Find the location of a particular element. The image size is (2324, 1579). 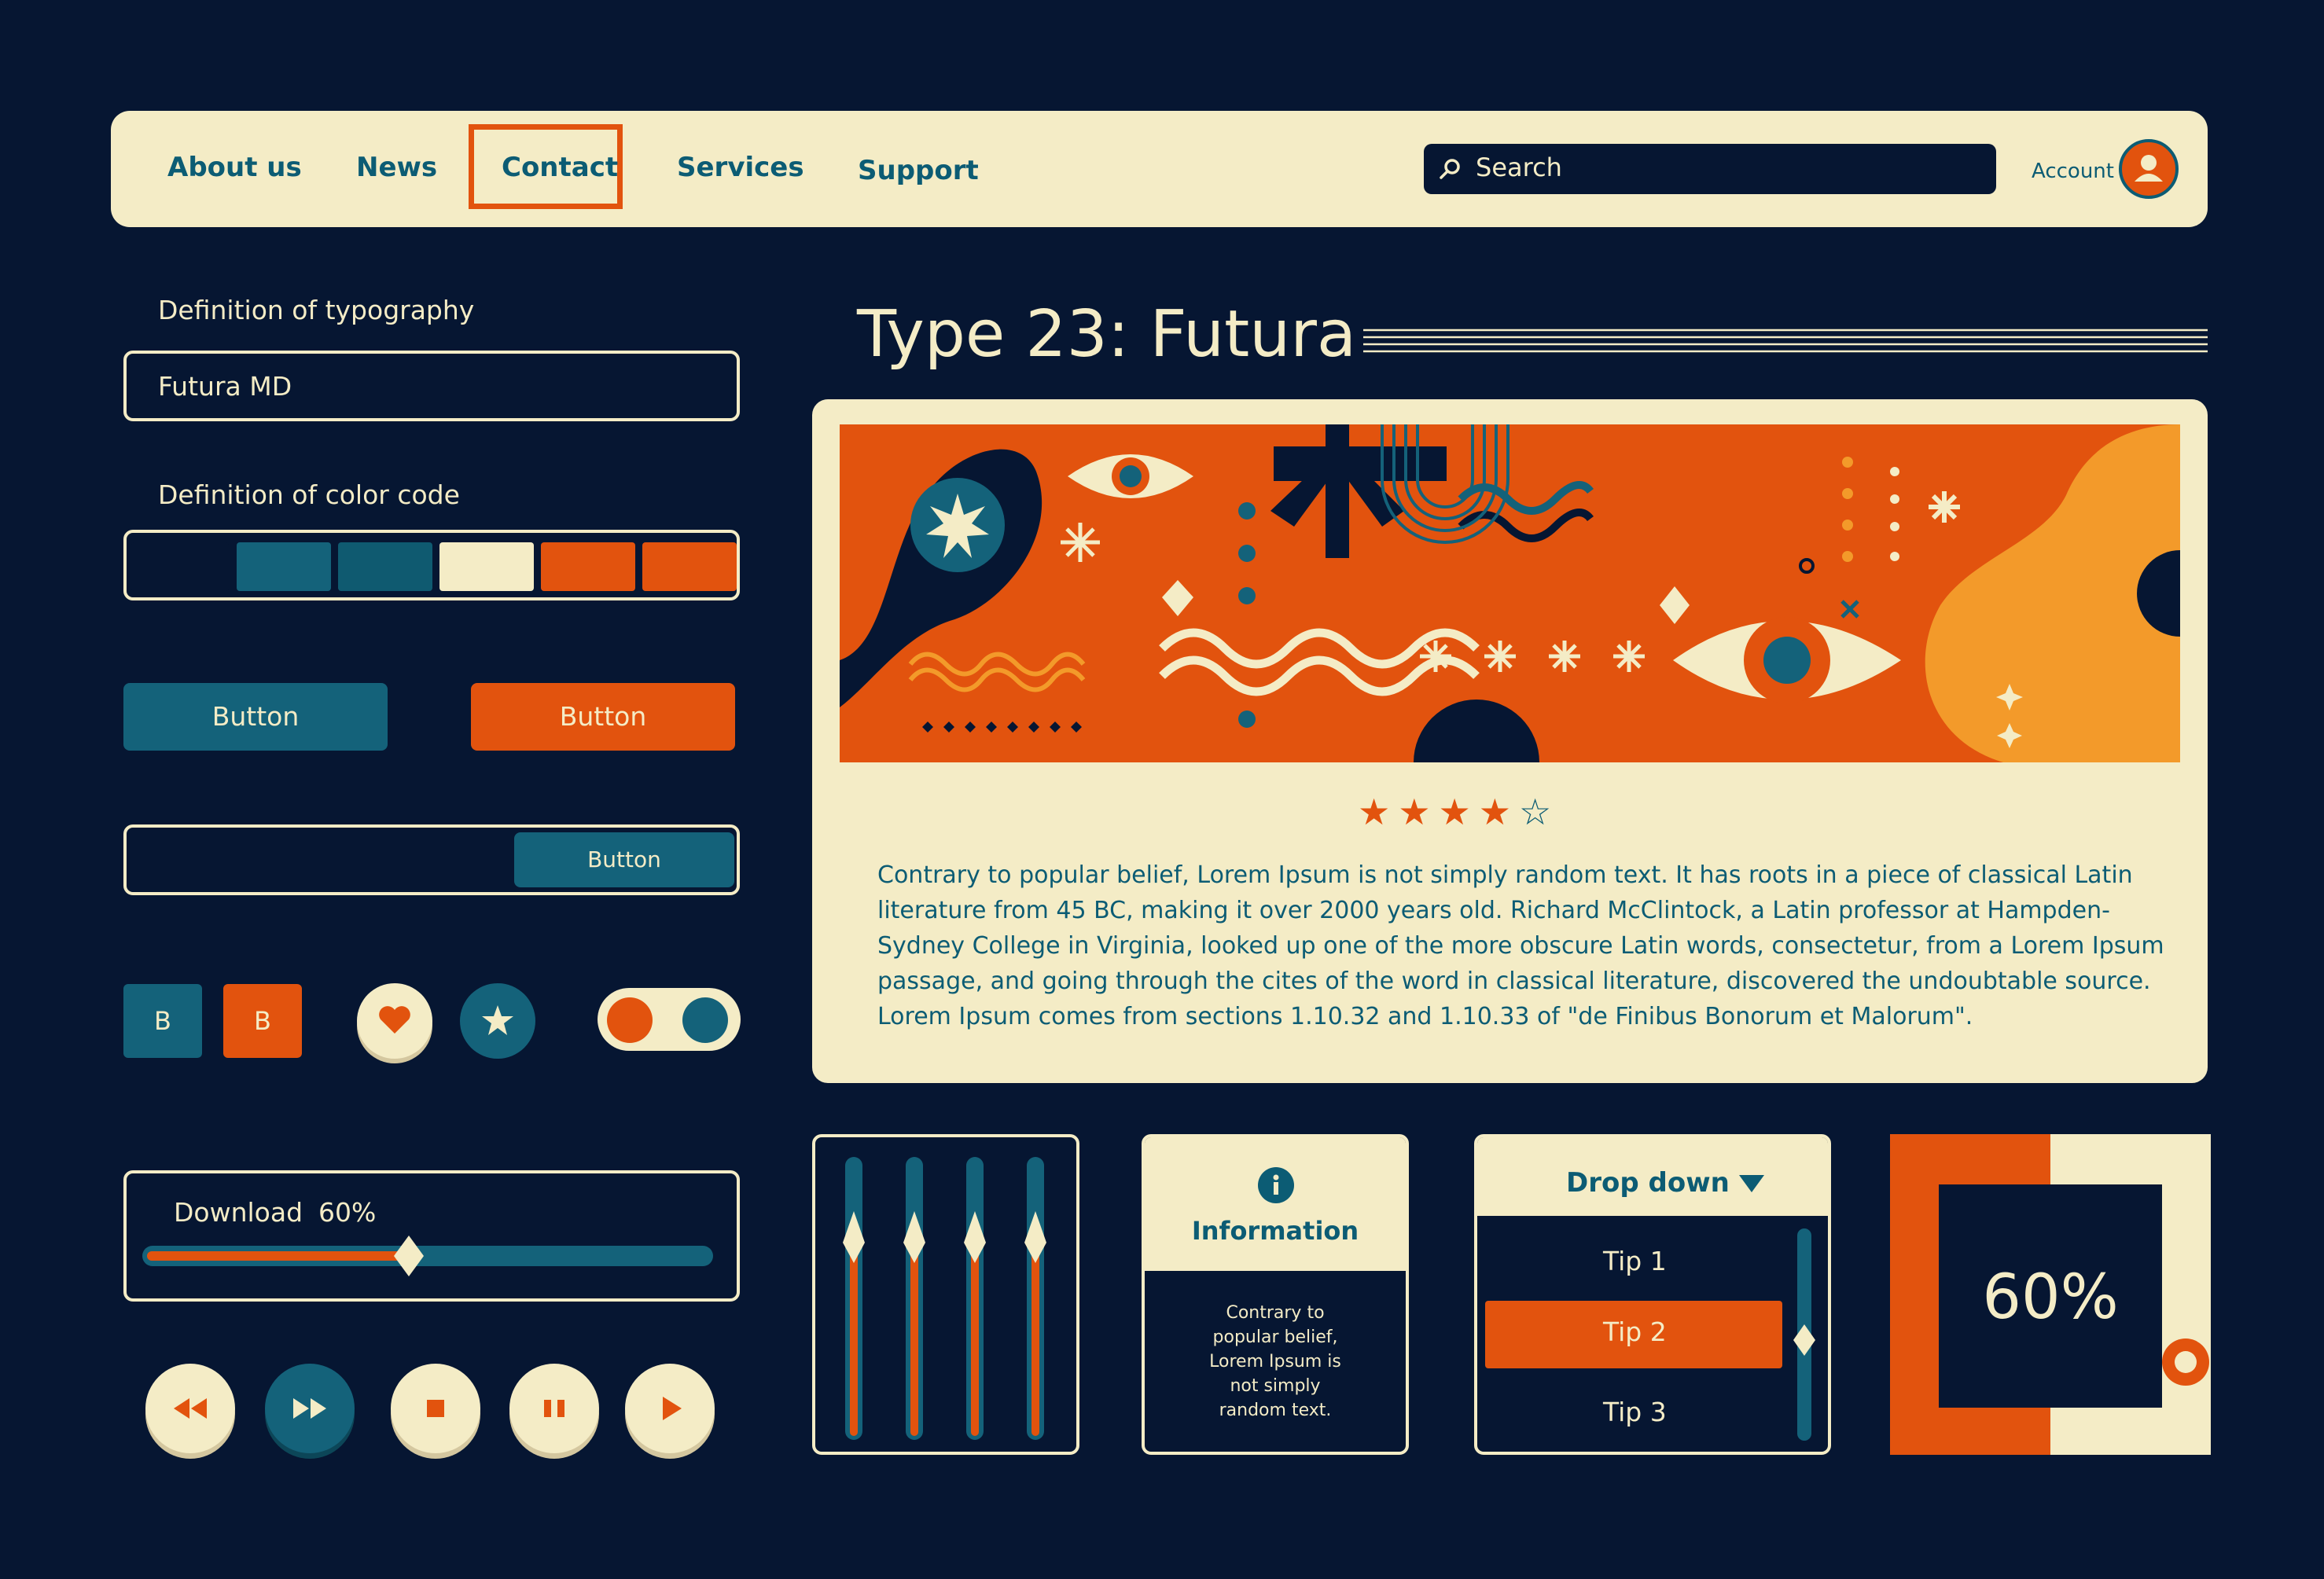

nav-news: News is located at coordinates (396, 167).